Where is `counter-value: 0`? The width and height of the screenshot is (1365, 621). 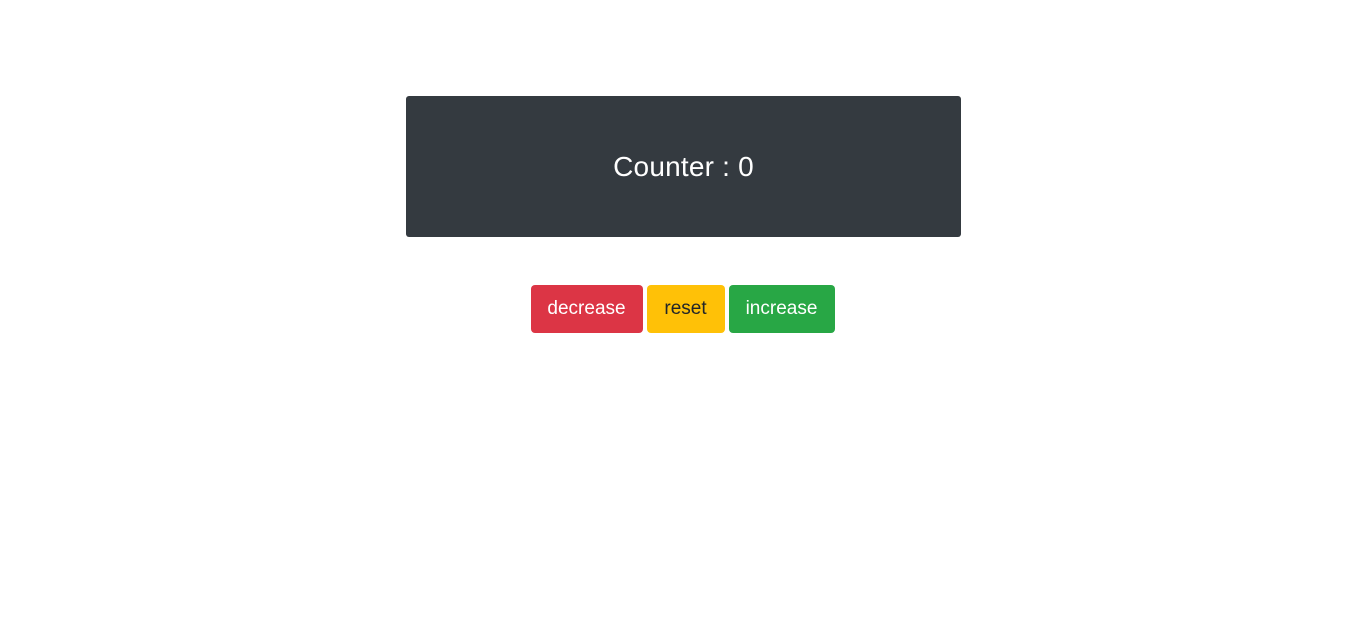
counter-value: 0 is located at coordinates (746, 166).